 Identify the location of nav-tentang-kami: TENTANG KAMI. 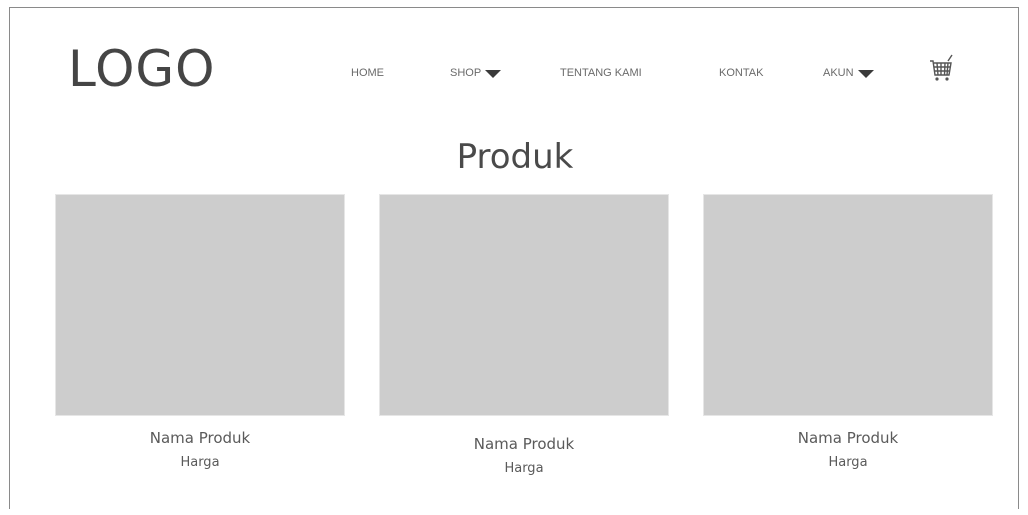
(601, 73).